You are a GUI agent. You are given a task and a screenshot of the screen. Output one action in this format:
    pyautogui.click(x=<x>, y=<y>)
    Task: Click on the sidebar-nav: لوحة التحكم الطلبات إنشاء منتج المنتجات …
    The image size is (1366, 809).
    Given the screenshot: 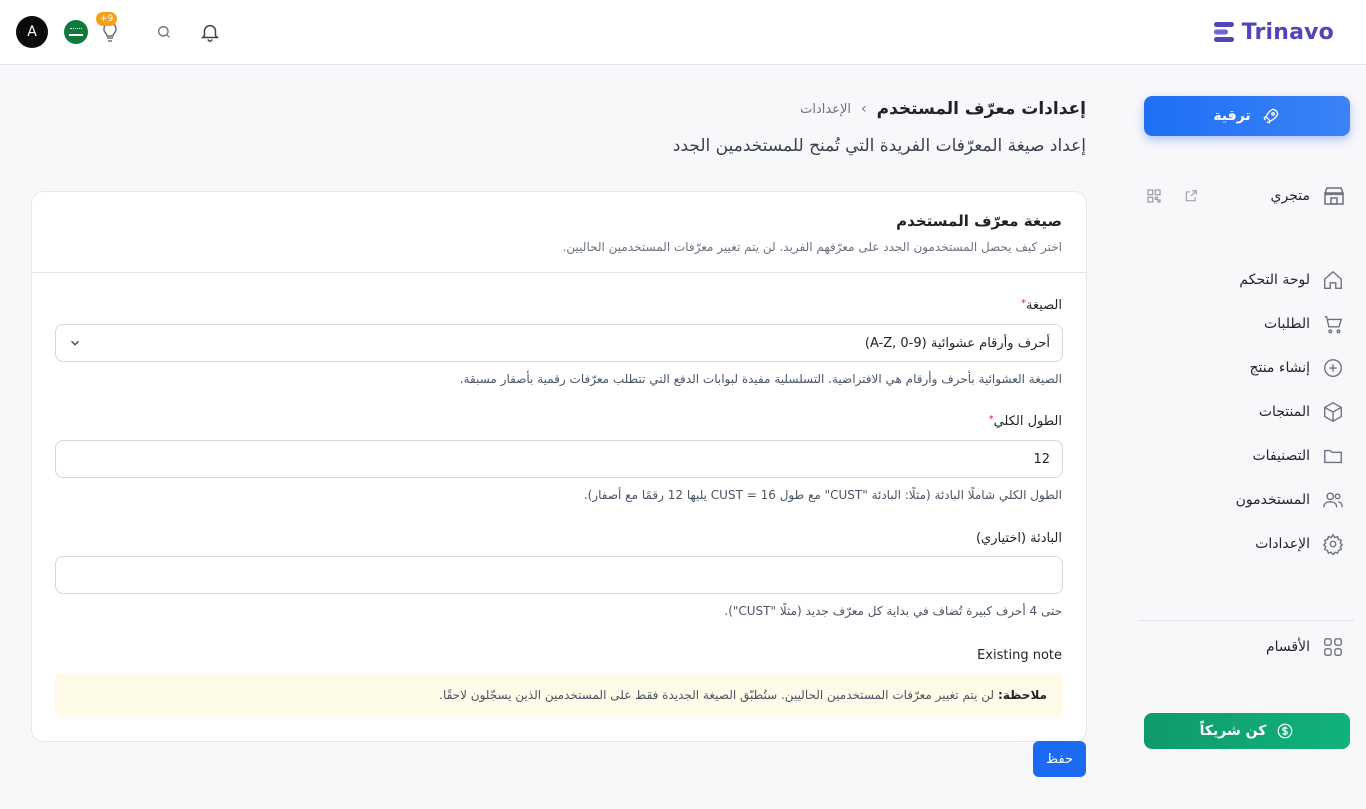 What is the action you would take?
    pyautogui.click(x=1244, y=412)
    